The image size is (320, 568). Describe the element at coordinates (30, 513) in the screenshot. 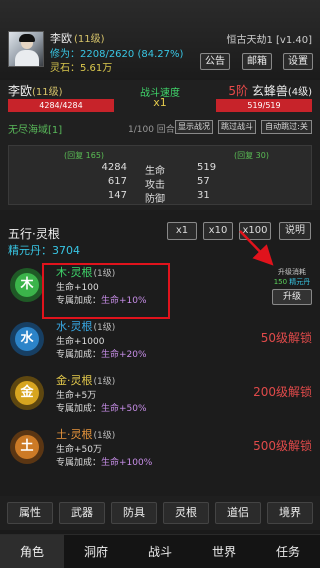

I see `tab-attributes: 属性` at that location.